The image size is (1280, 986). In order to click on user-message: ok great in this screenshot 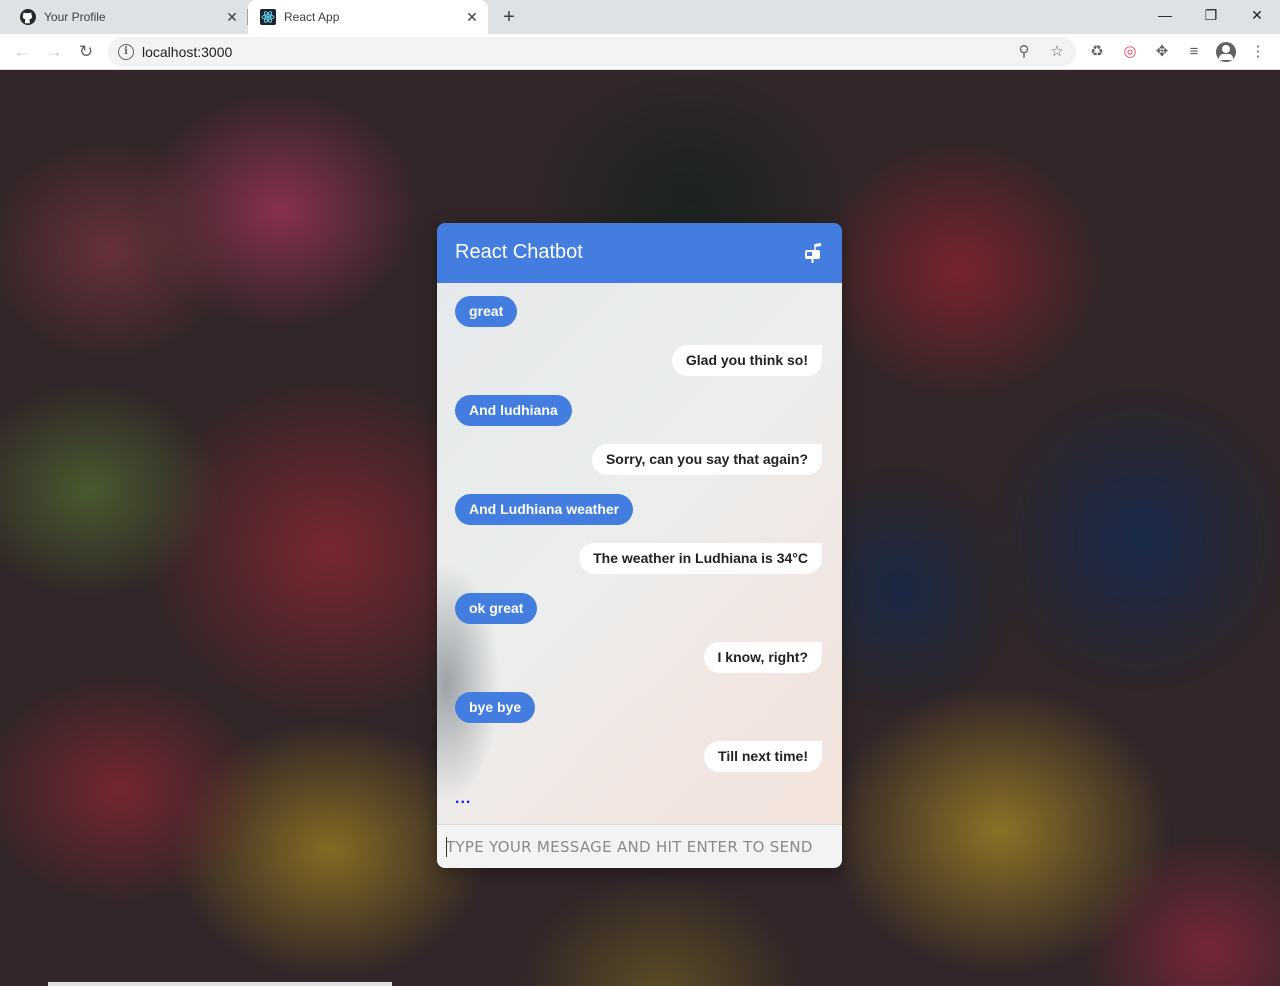, I will do `click(496, 608)`.